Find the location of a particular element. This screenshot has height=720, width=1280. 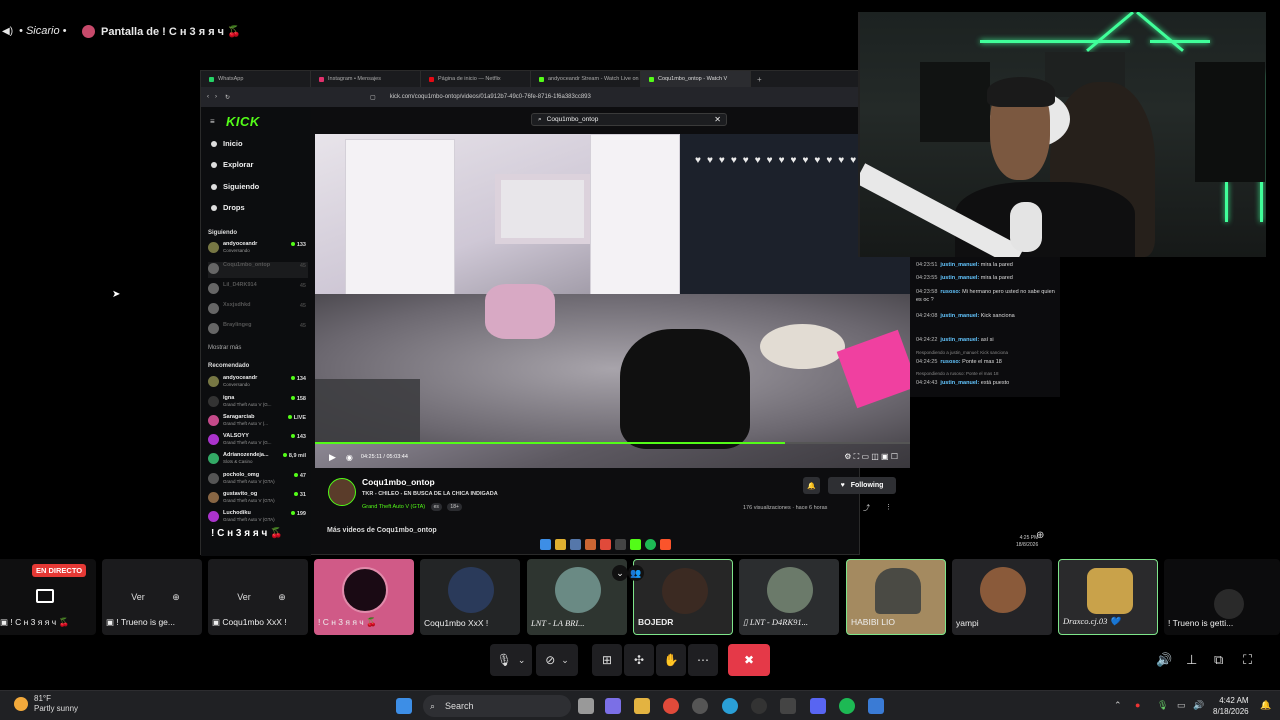

participant-tile: ! C н 3 я я ч 🍒 is located at coordinates (364, 597).